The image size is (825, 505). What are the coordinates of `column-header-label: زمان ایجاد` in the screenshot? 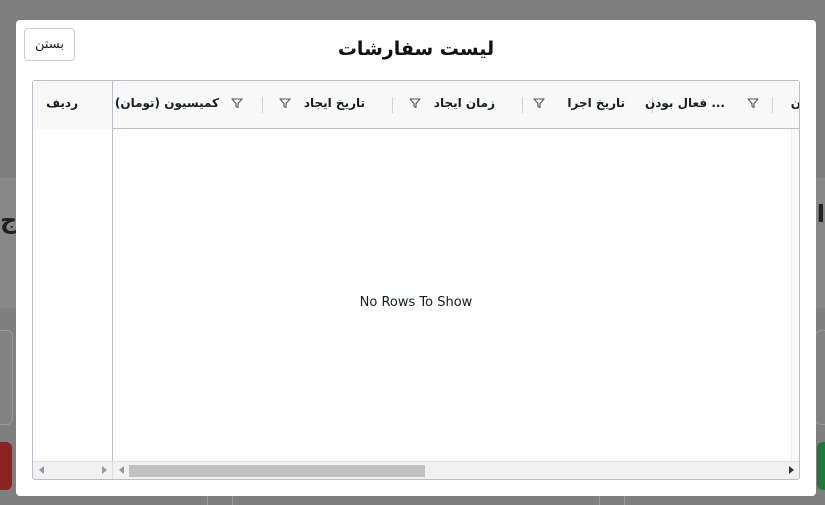 It's located at (464, 103).